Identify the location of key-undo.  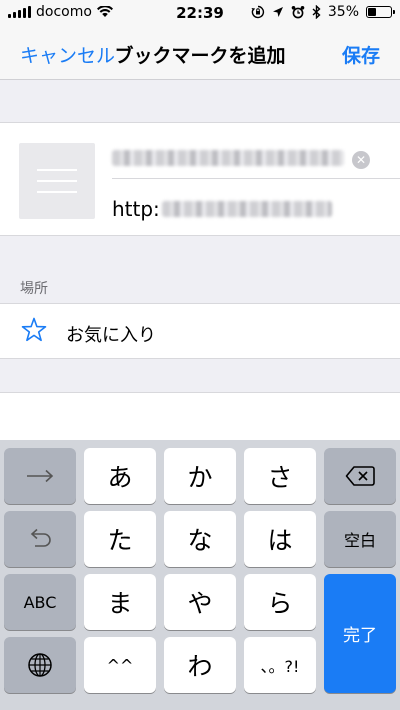
(40, 539).